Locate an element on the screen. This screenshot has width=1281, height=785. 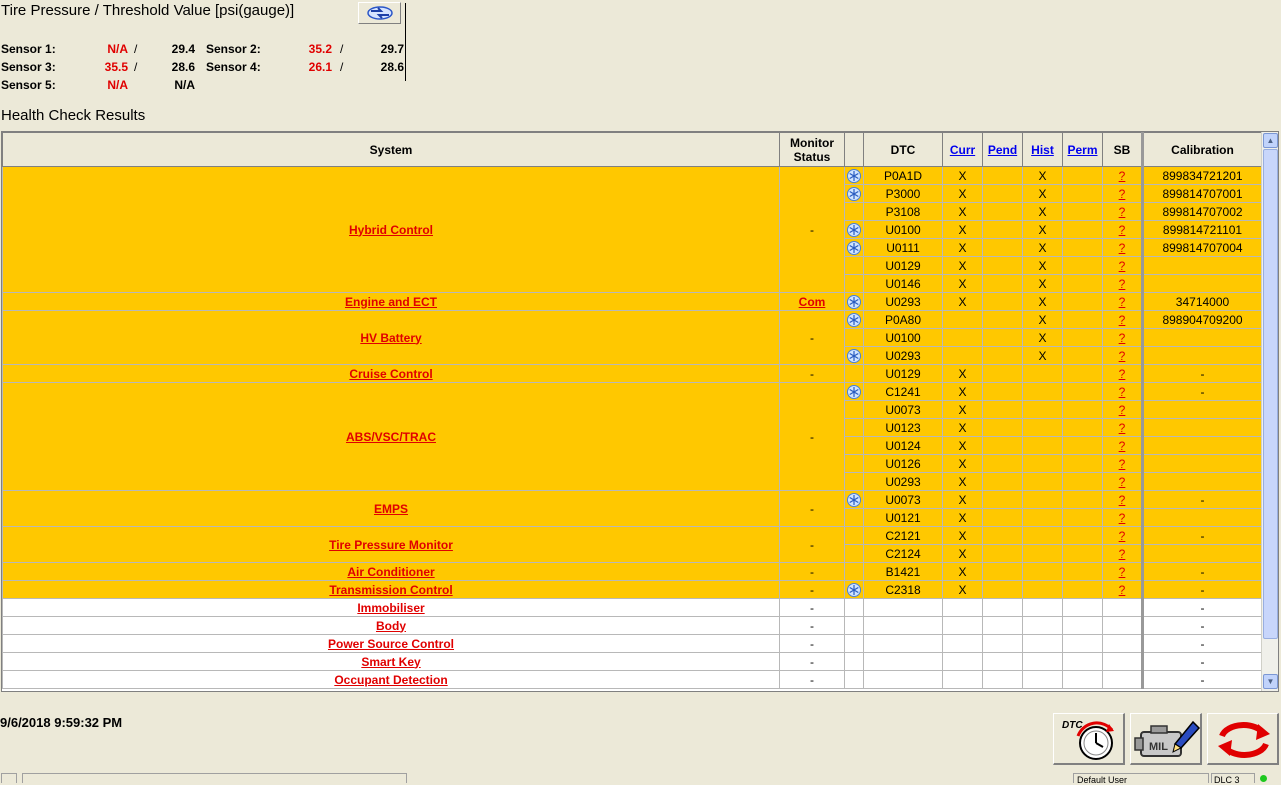
table-vertical-scrollbar: ▲ ▼ is located at coordinates (1269, 411).